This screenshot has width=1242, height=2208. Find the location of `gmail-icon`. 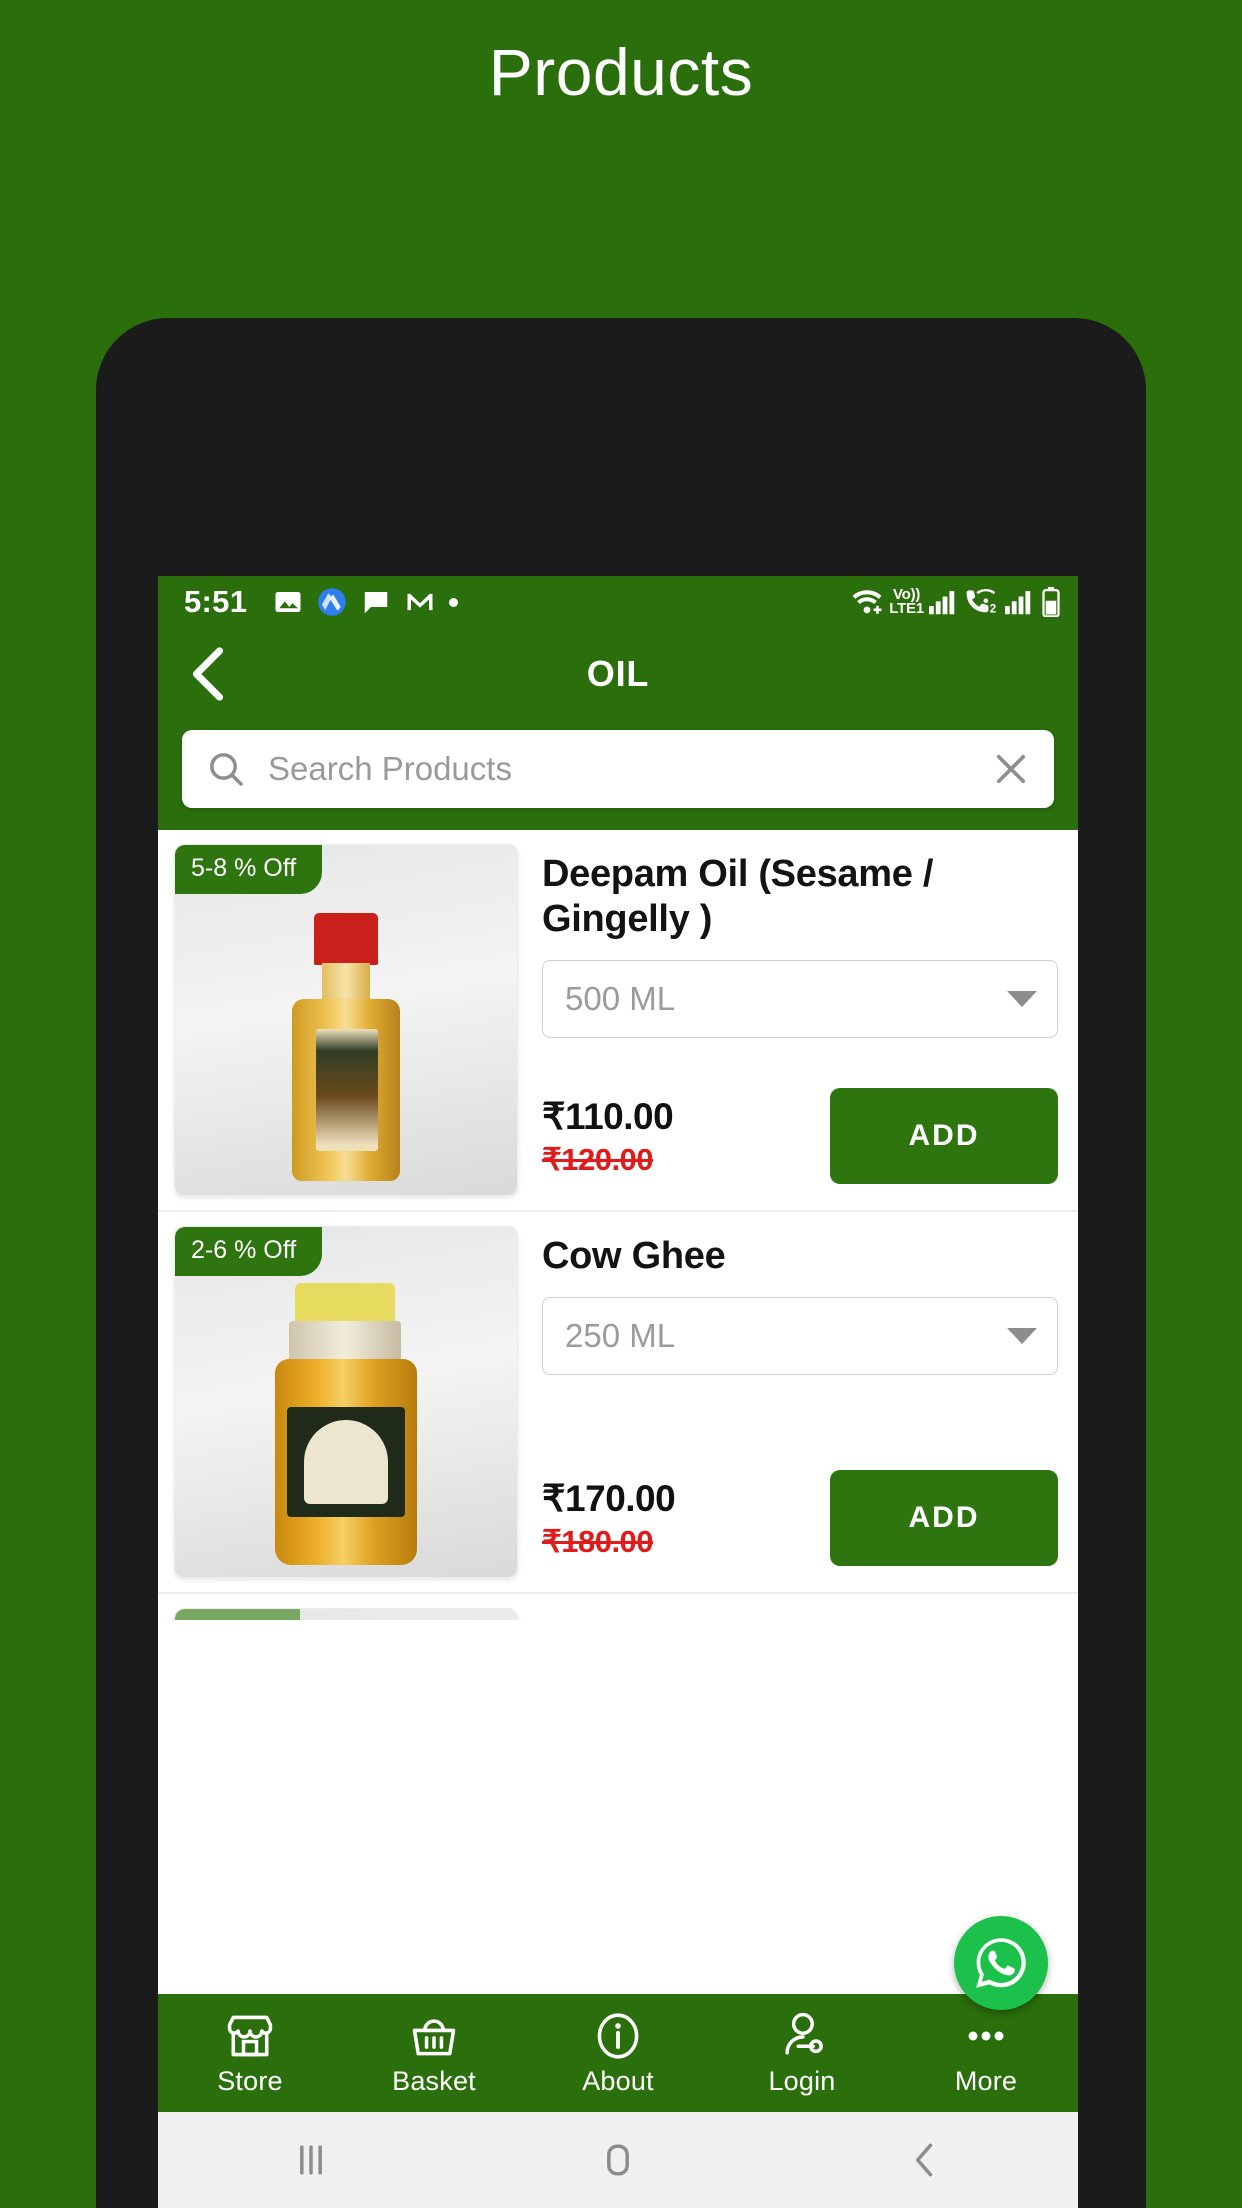

gmail-icon is located at coordinates (420, 602).